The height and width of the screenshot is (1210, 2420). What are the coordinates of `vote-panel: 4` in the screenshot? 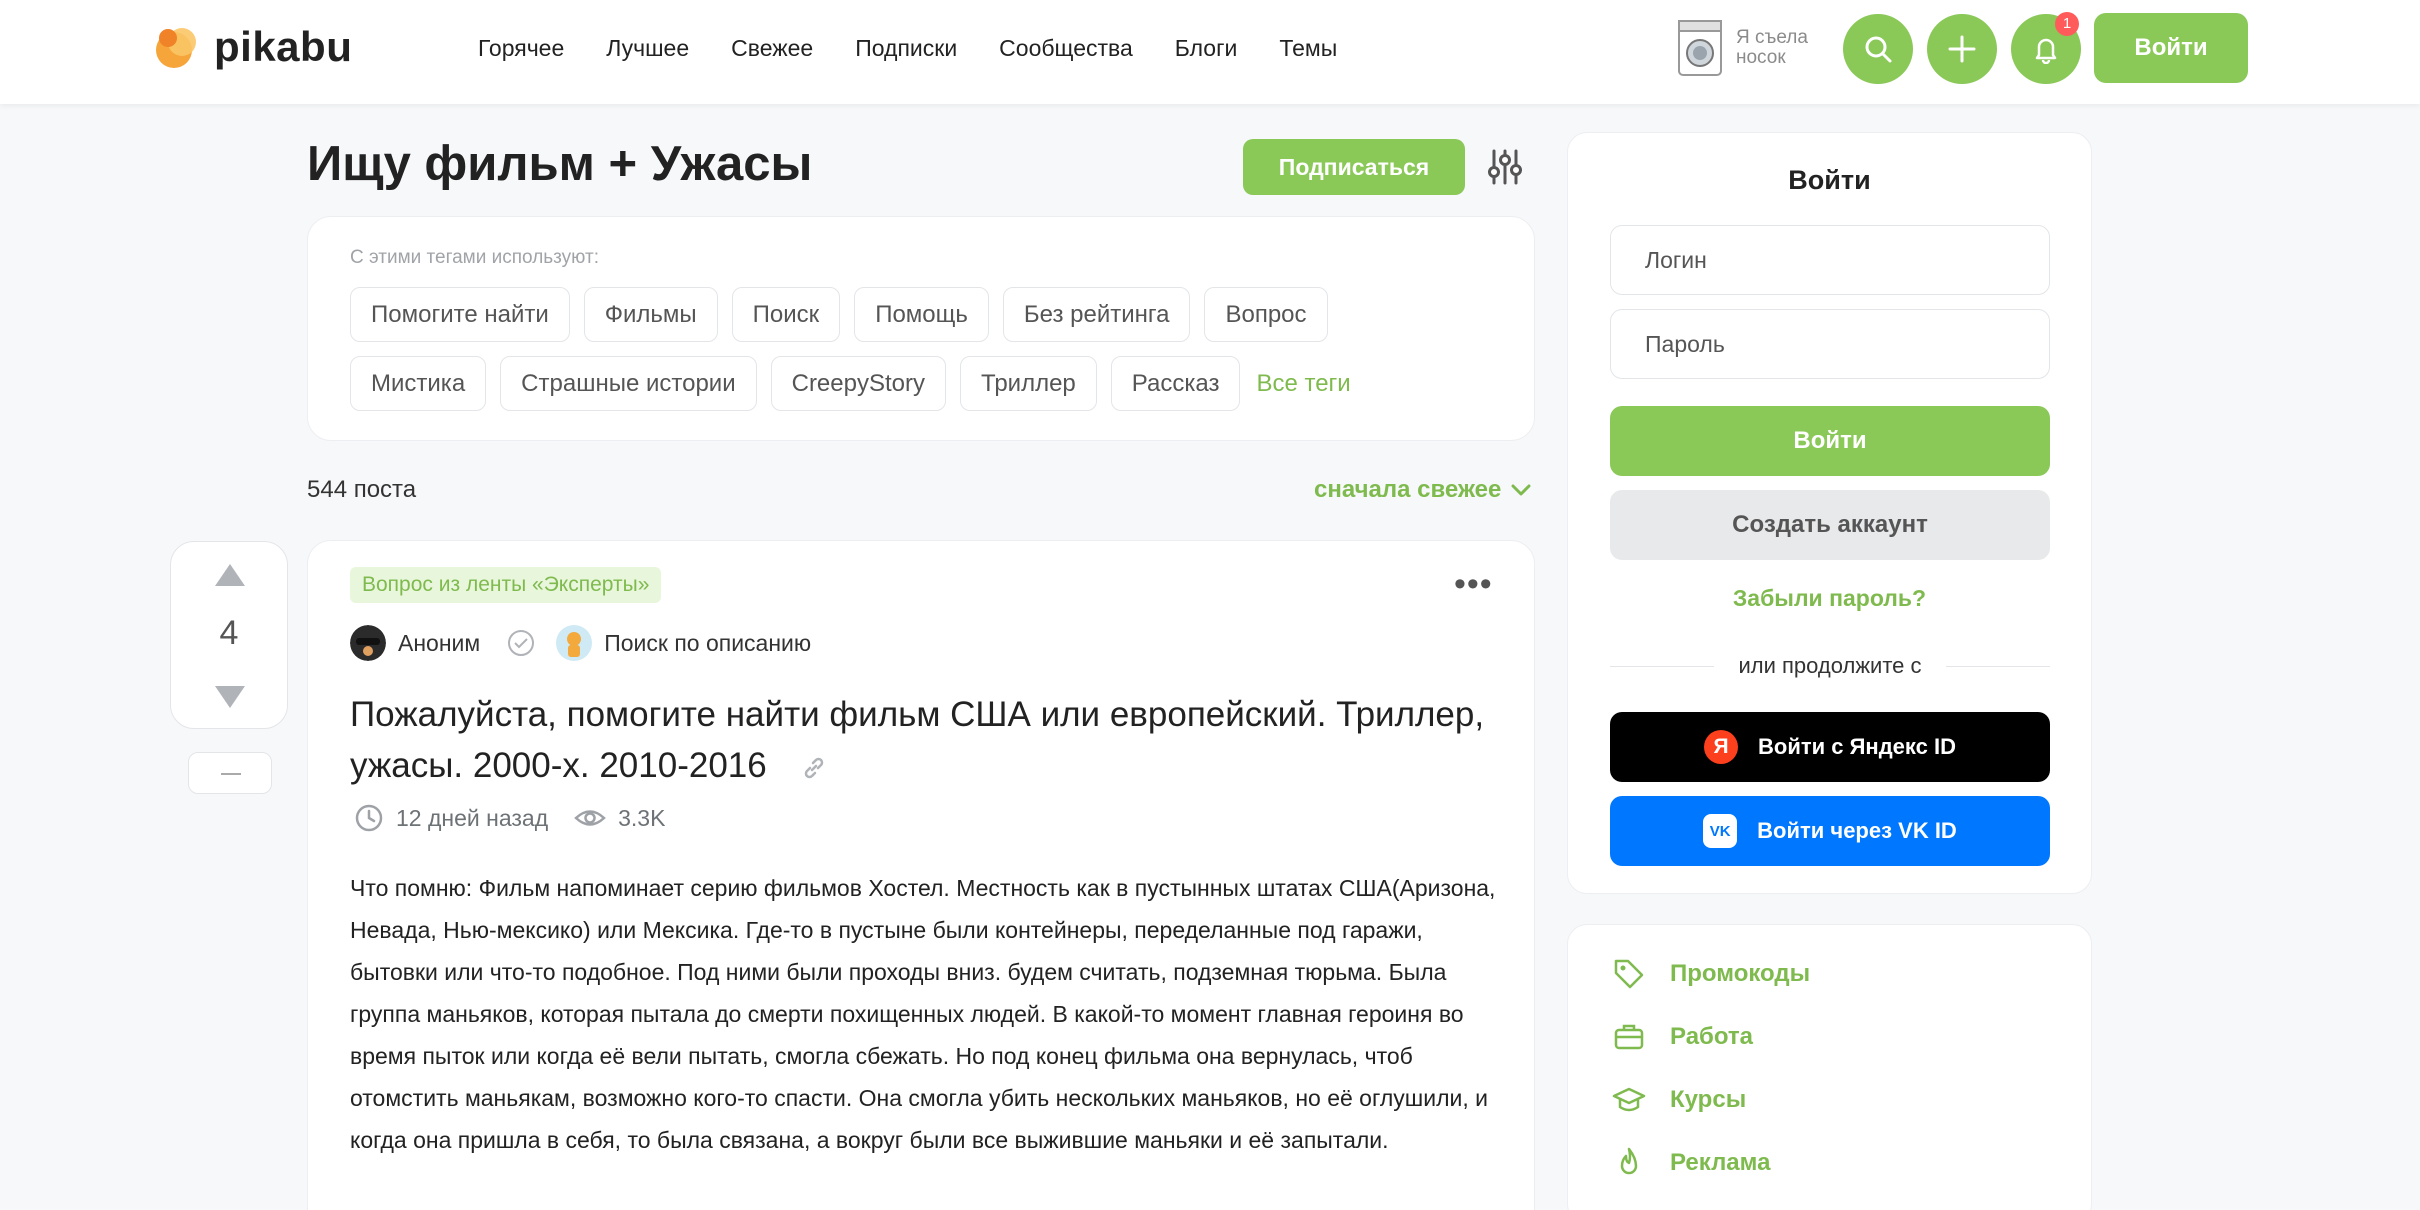 It's located at (229, 635).